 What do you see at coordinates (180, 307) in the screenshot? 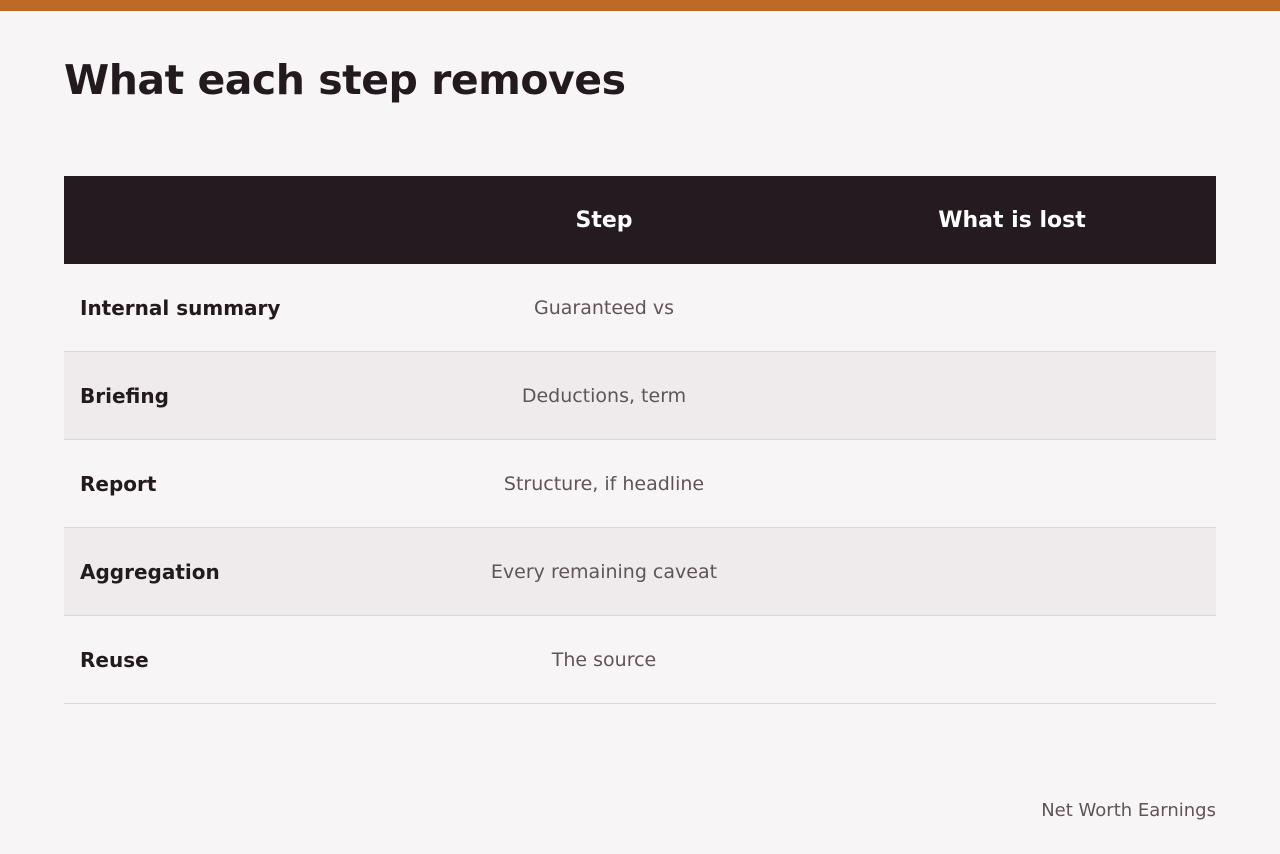
I see `row-label: Internal summary` at bounding box center [180, 307].